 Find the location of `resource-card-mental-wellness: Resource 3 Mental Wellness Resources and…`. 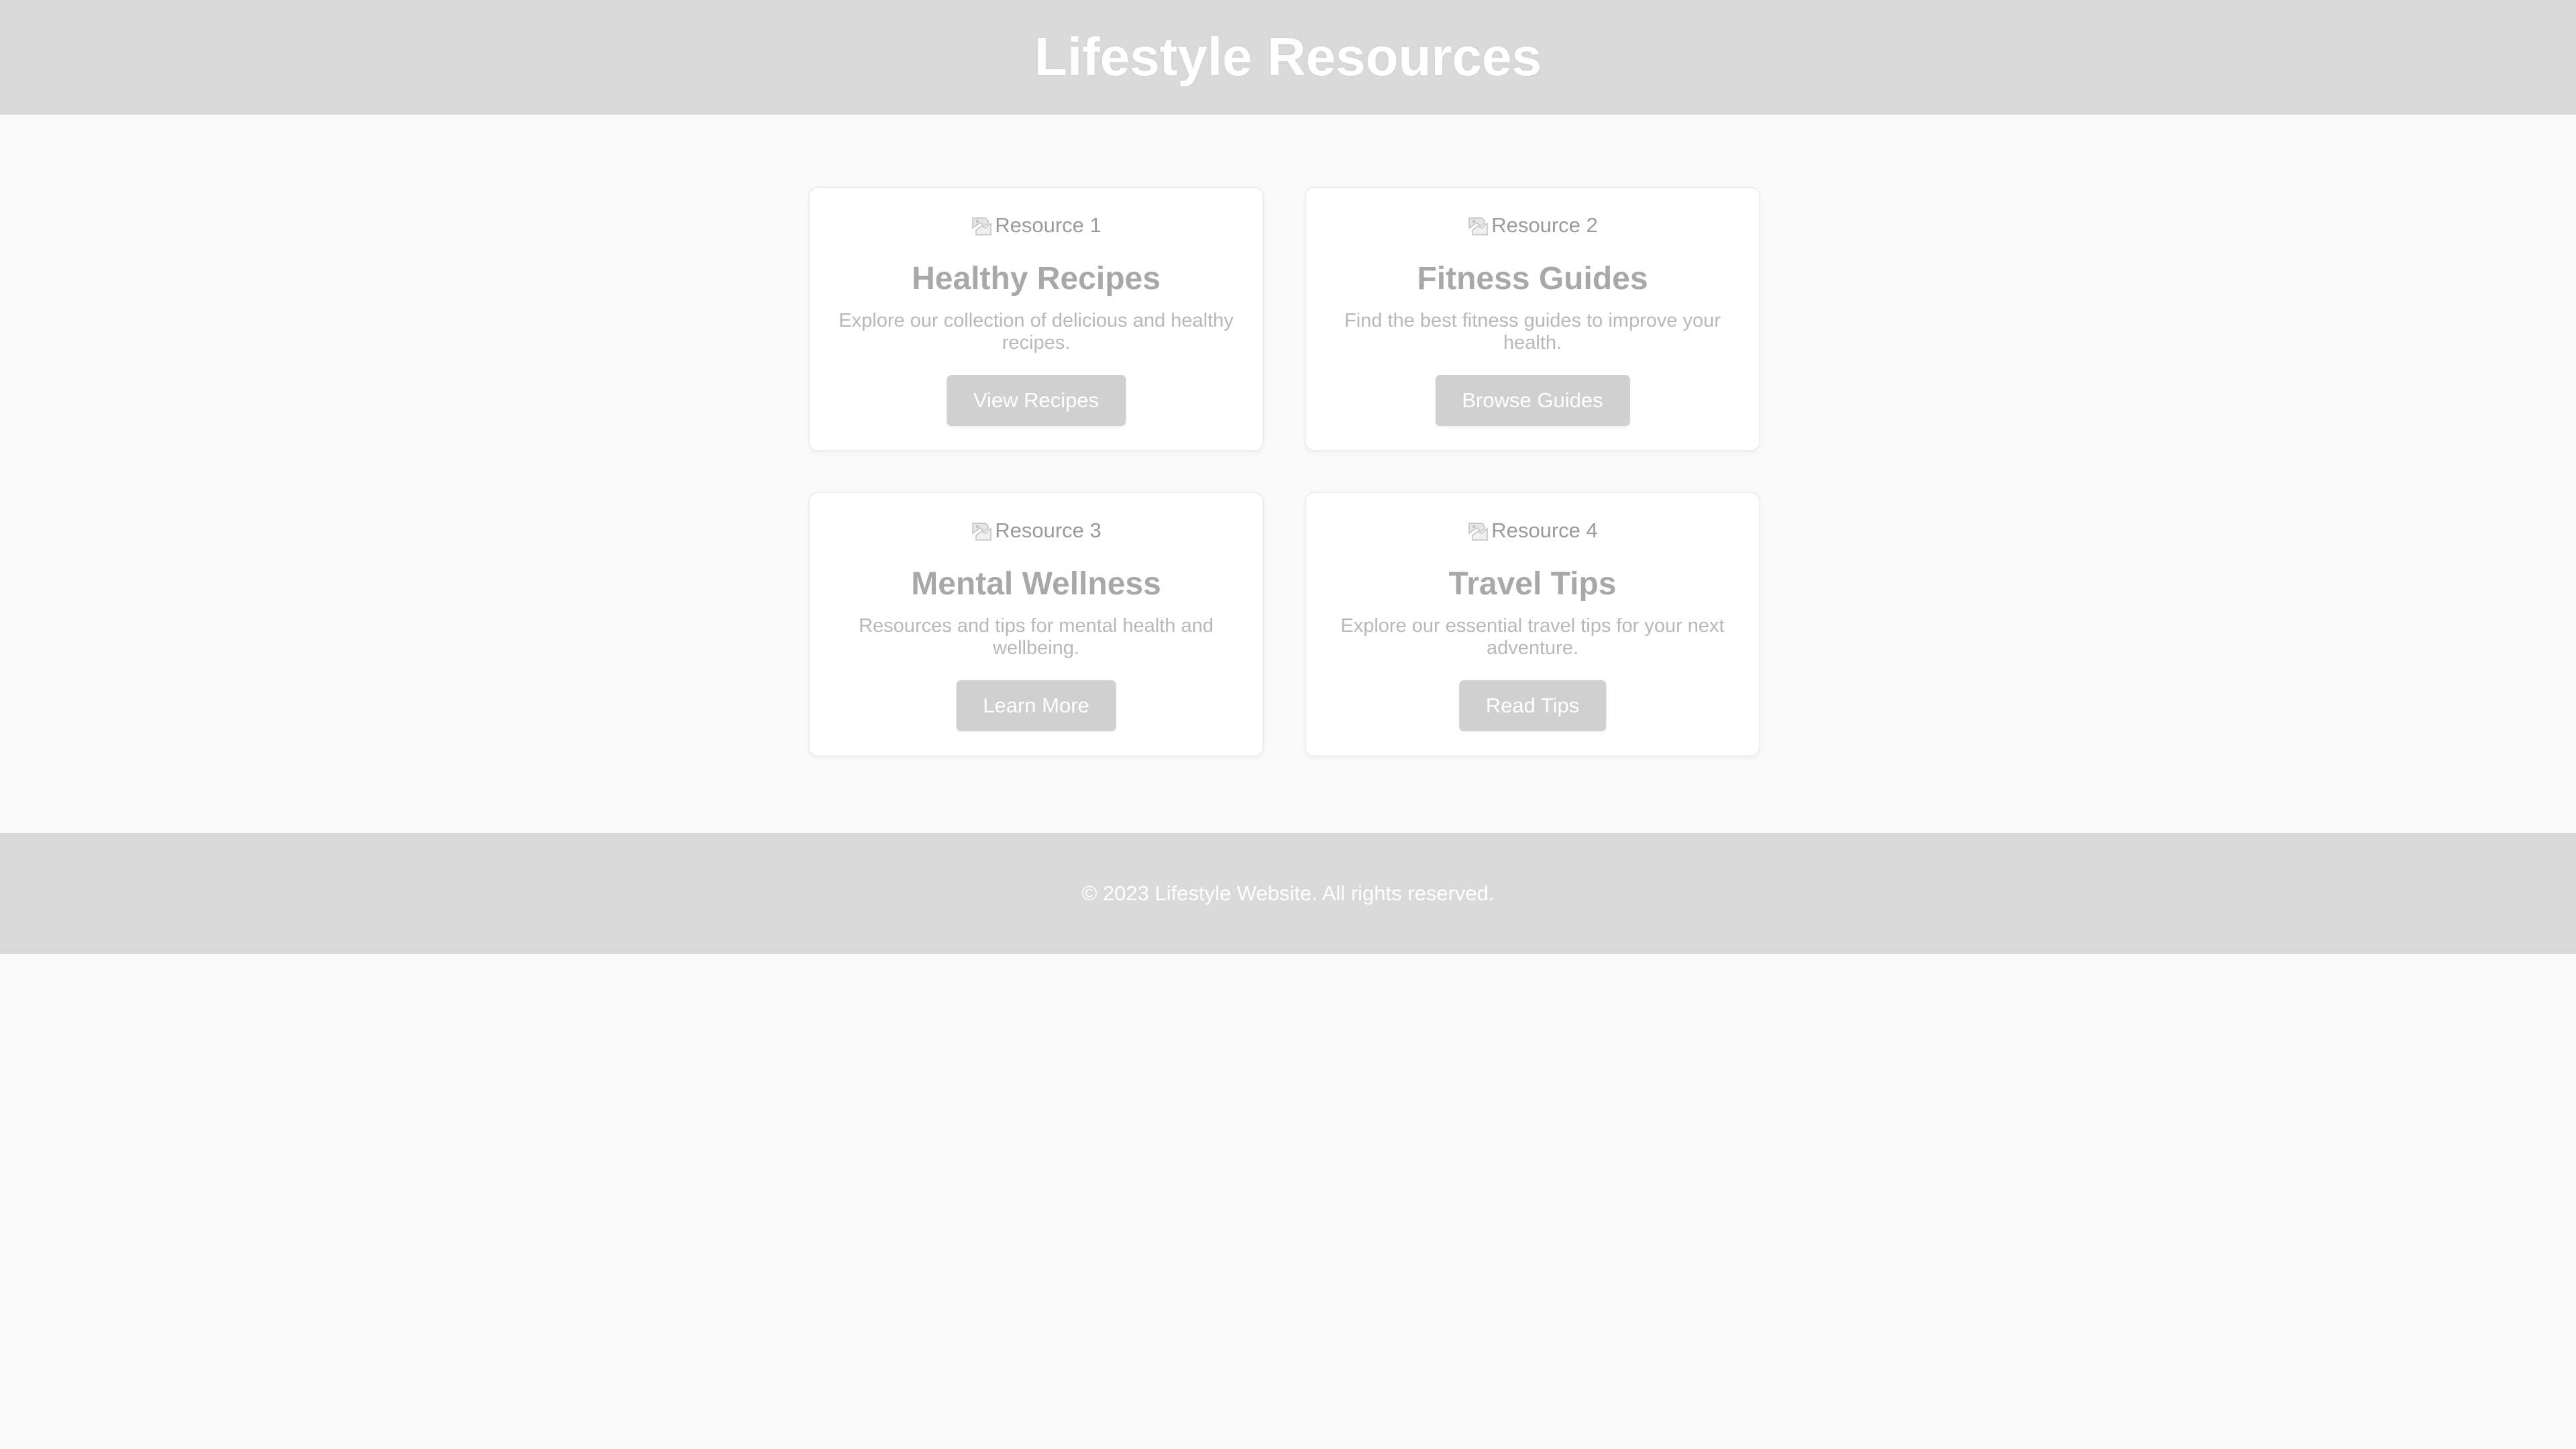

resource-card-mental-wellness: Resource 3 Mental Wellness Resources and… is located at coordinates (1036, 624).